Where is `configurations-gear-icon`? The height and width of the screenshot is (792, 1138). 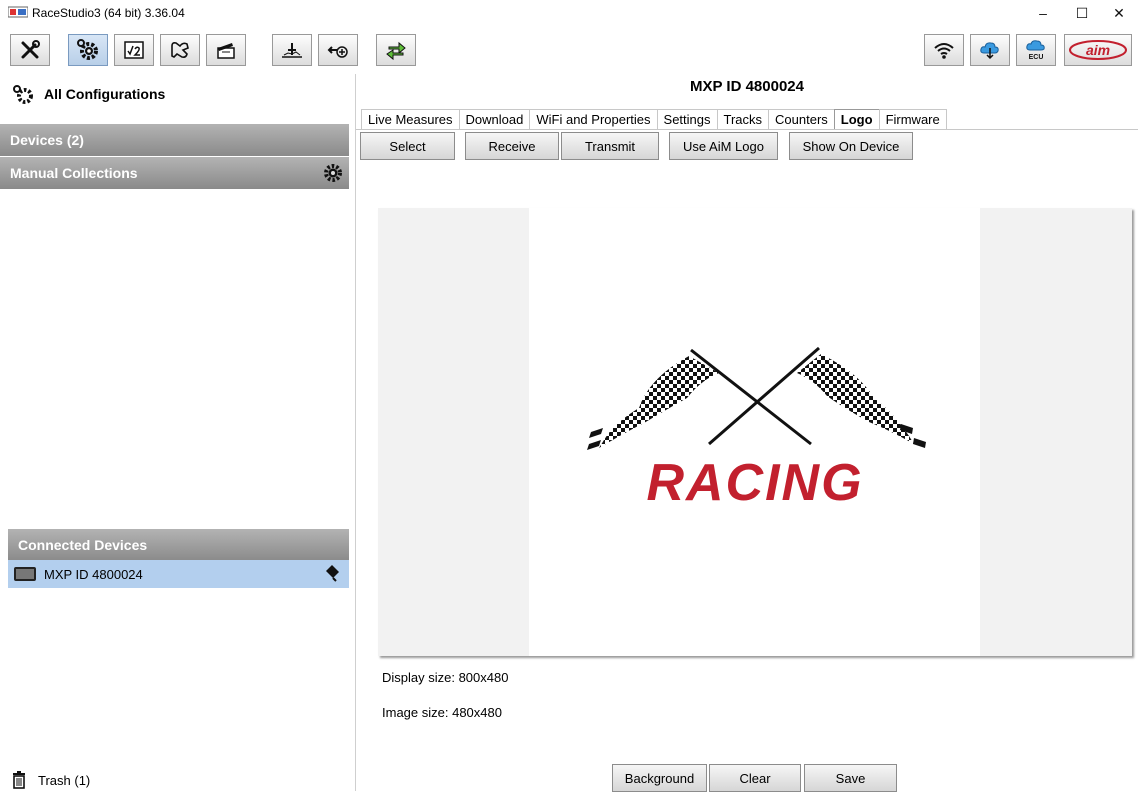 configurations-gear-icon is located at coordinates (23, 94).